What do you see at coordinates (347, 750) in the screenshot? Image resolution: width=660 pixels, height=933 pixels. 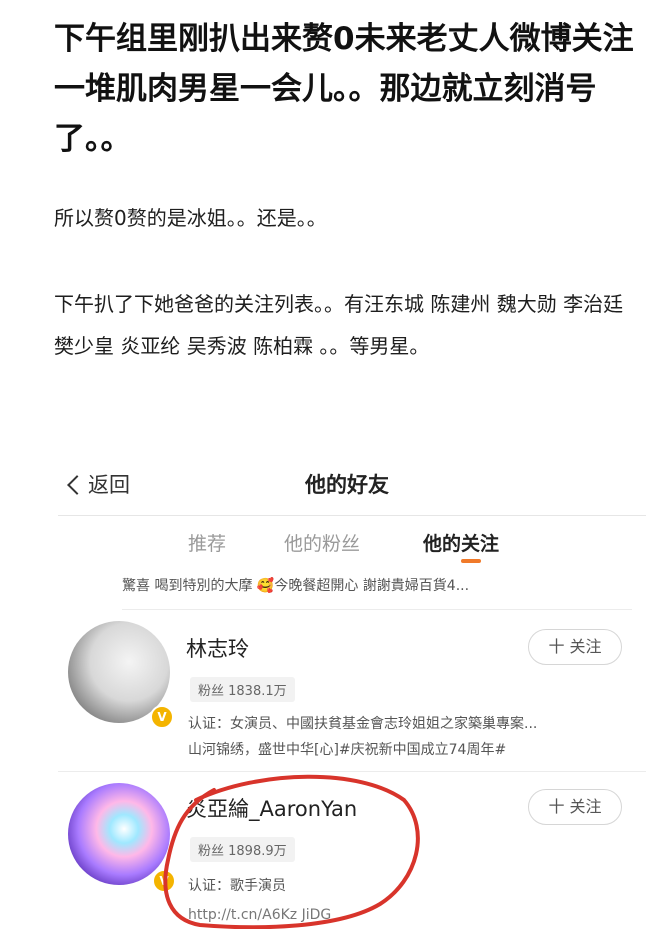 I see `user-description: 山河锦绣，盛世中华[心]#庆祝新中国成立74周年#` at bounding box center [347, 750].